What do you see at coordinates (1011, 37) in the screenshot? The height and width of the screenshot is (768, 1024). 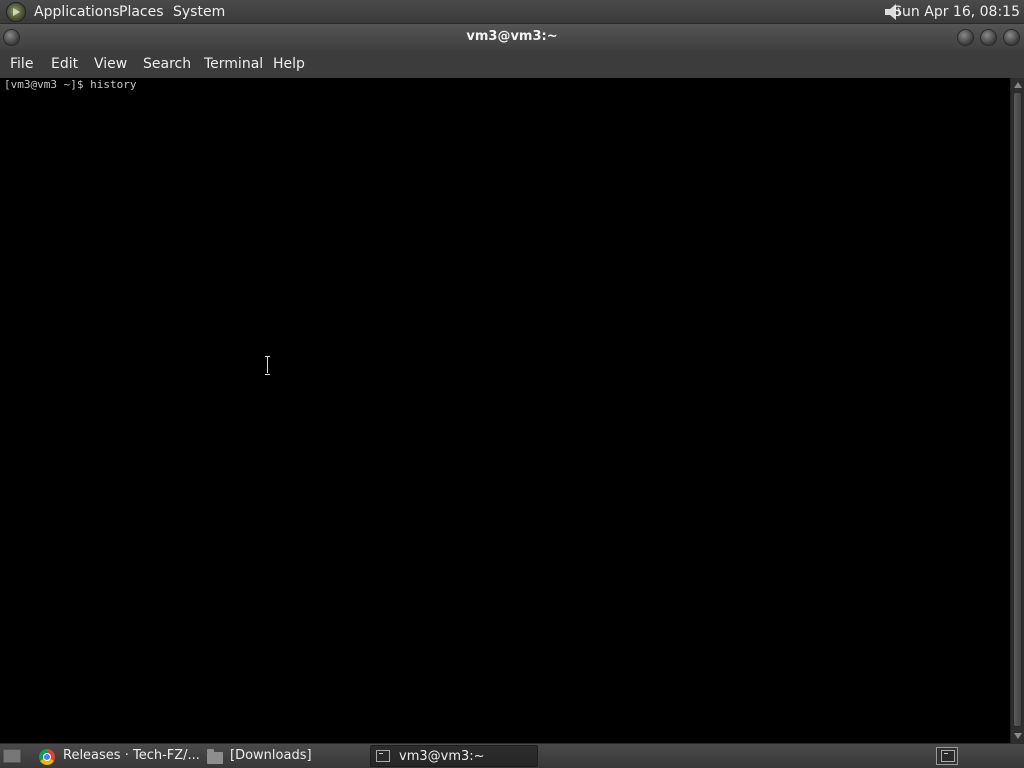 I see `close-icon` at bounding box center [1011, 37].